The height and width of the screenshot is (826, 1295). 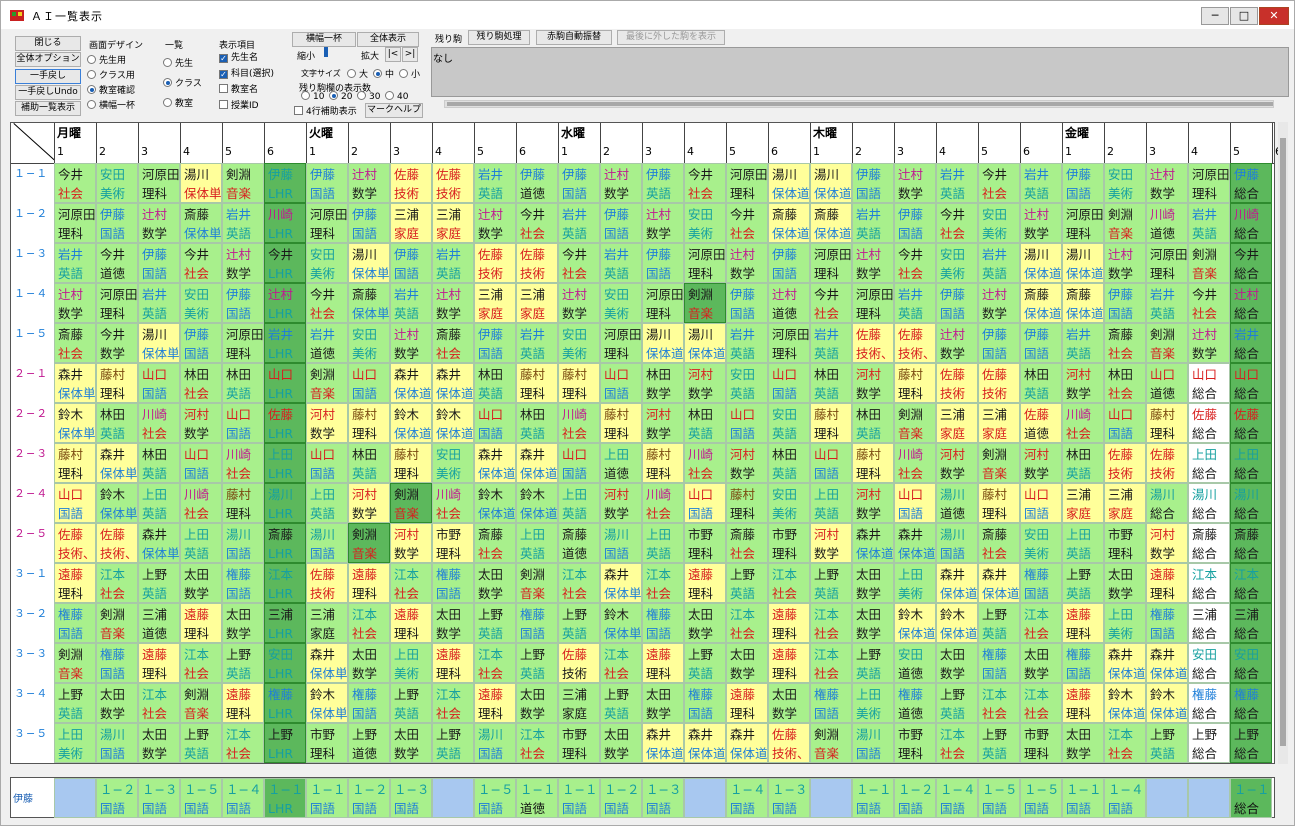 I want to click on timetable-cell: 権藤 総合, so click(x=1251, y=703).